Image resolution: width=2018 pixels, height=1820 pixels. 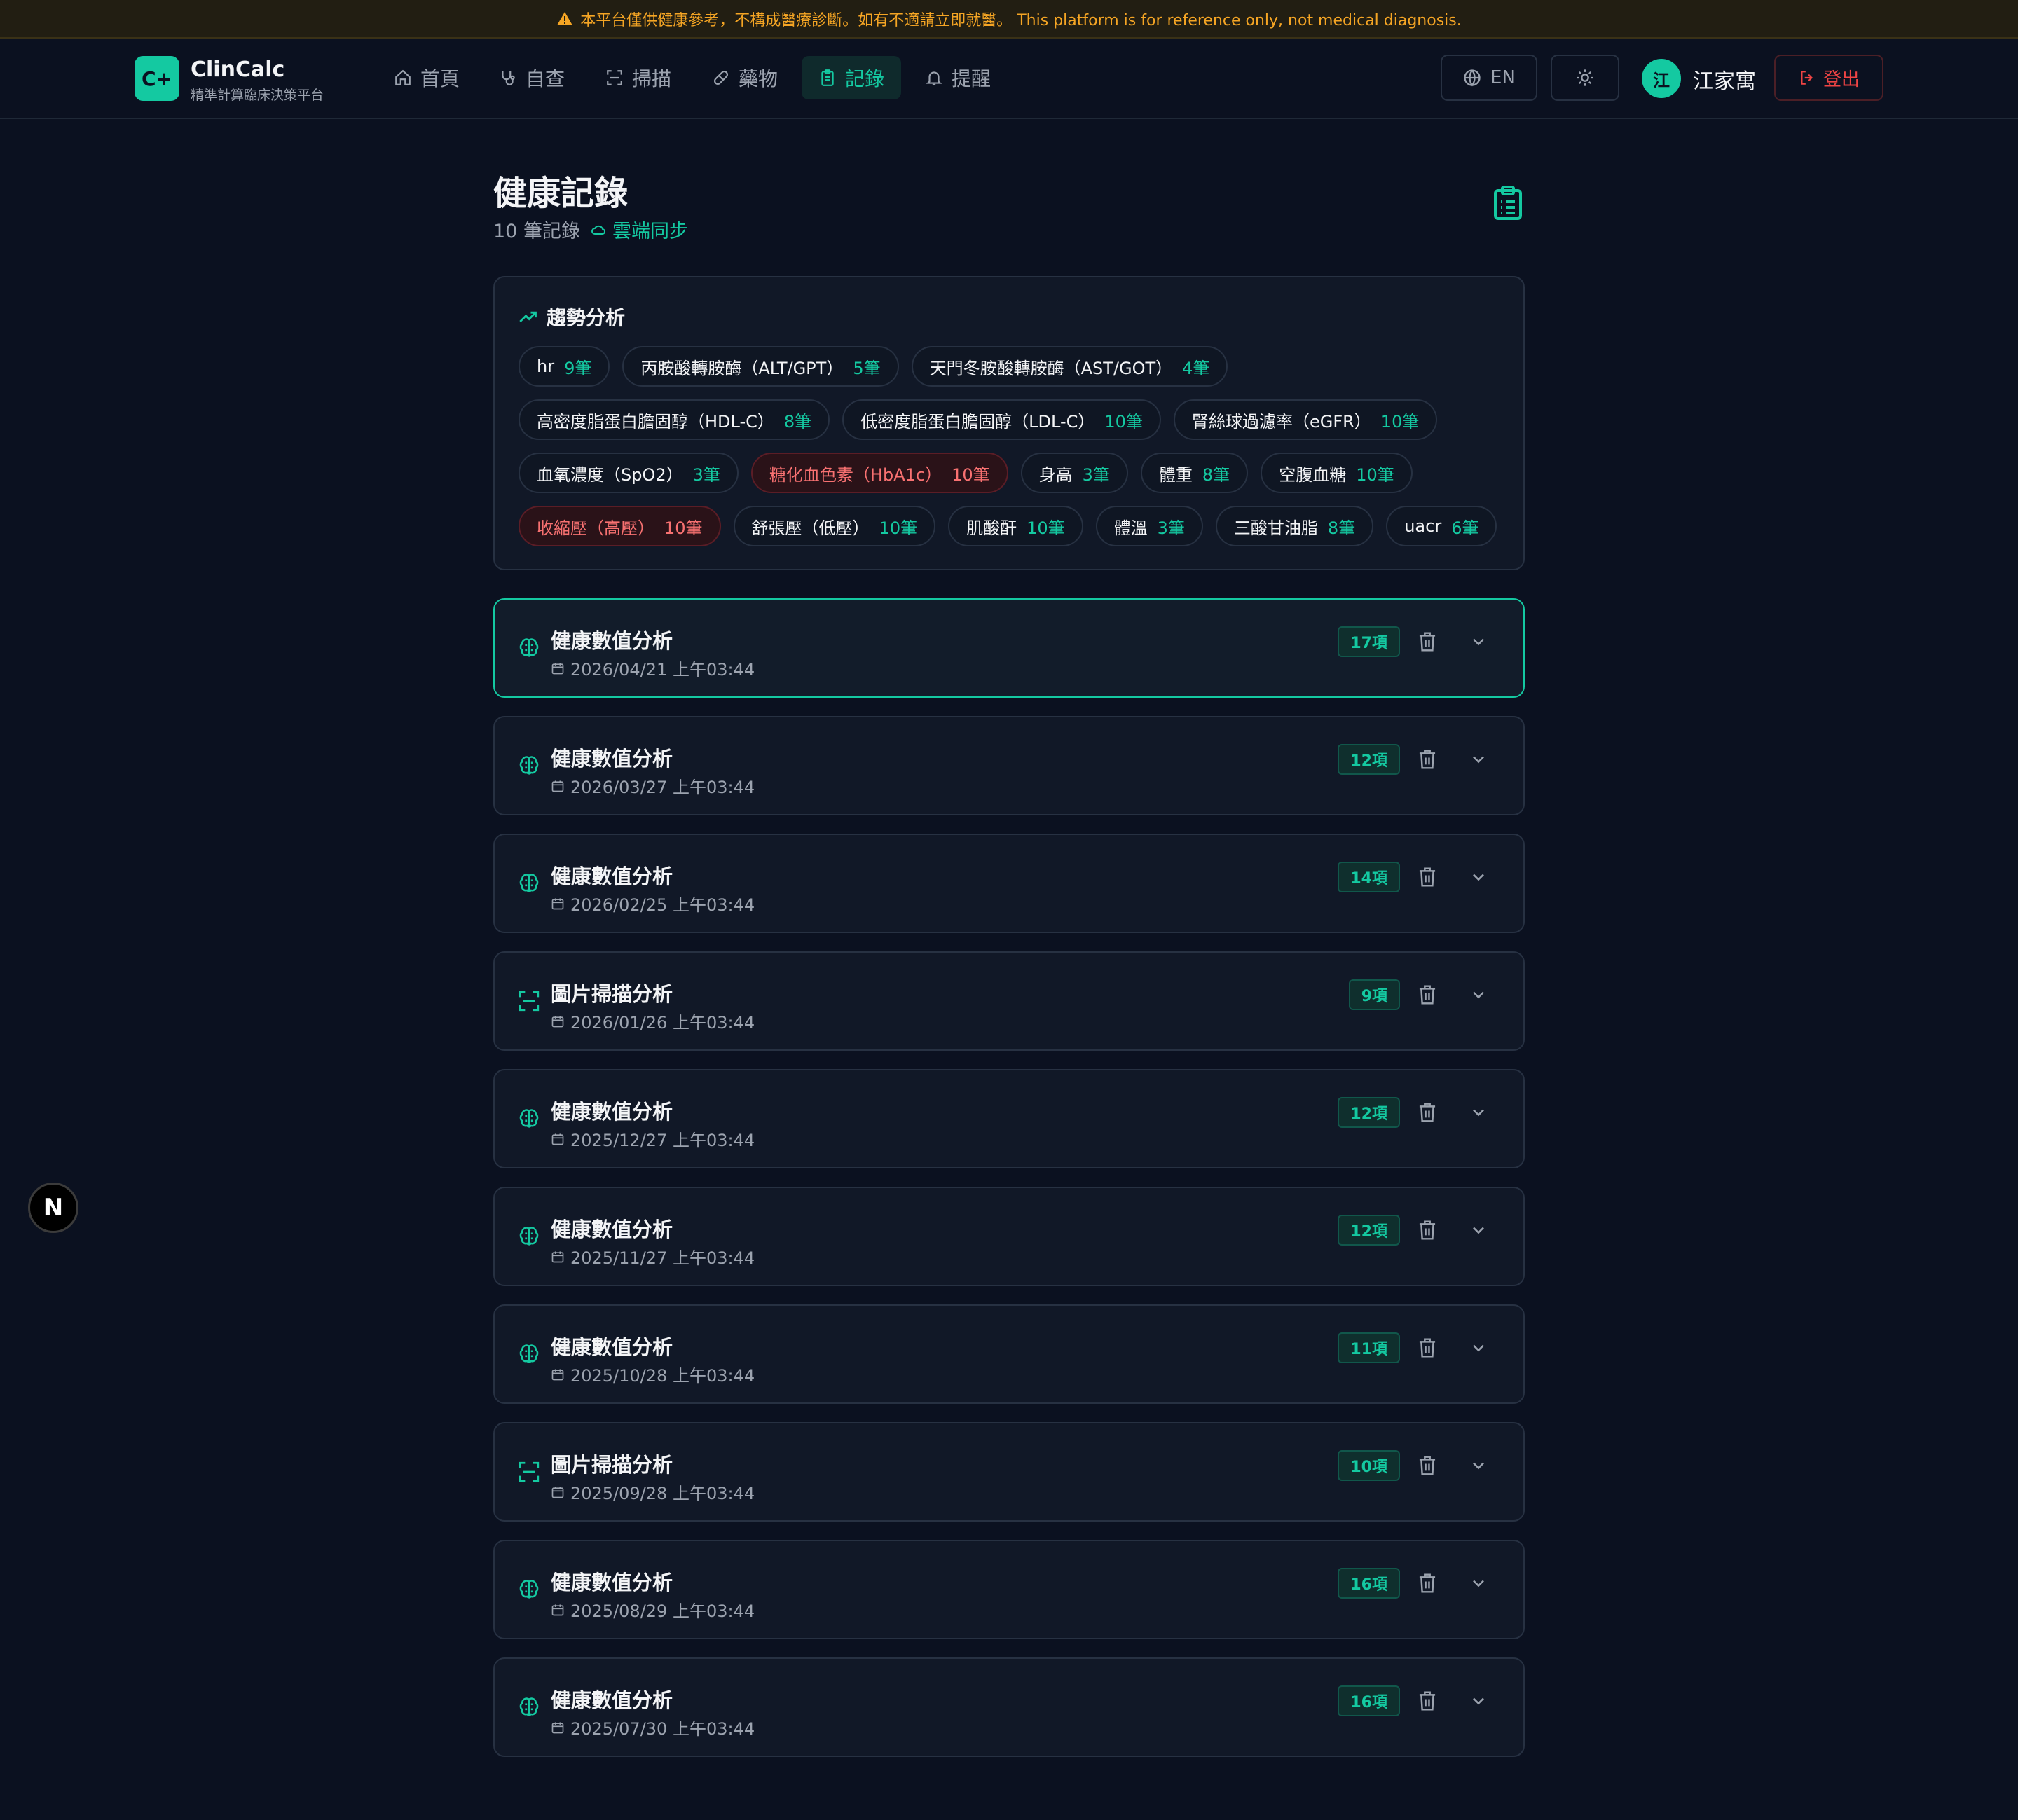 I want to click on trend-metric-chip: 空腹血糖 10筆, so click(x=1337, y=473).